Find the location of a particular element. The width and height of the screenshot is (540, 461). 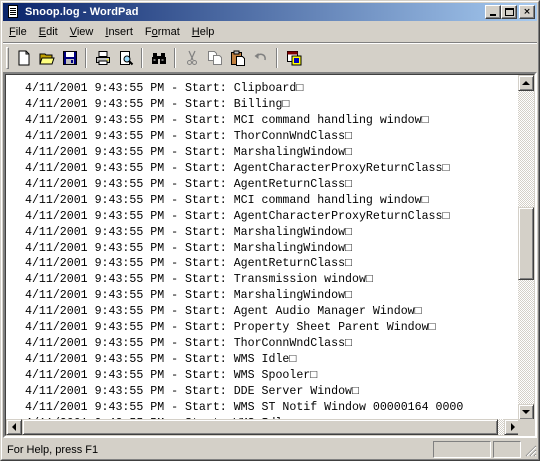

window-controls: × is located at coordinates (510, 12).